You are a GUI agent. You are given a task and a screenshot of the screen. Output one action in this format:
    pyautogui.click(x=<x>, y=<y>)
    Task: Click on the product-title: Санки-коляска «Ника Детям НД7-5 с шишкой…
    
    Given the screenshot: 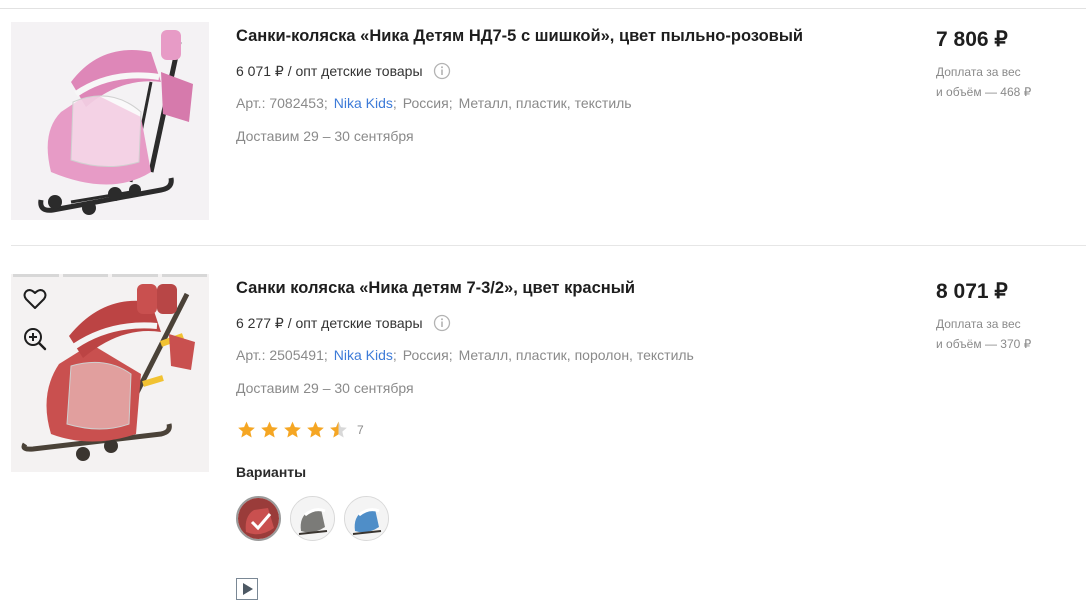 What is the action you would take?
    pyautogui.click(x=519, y=36)
    